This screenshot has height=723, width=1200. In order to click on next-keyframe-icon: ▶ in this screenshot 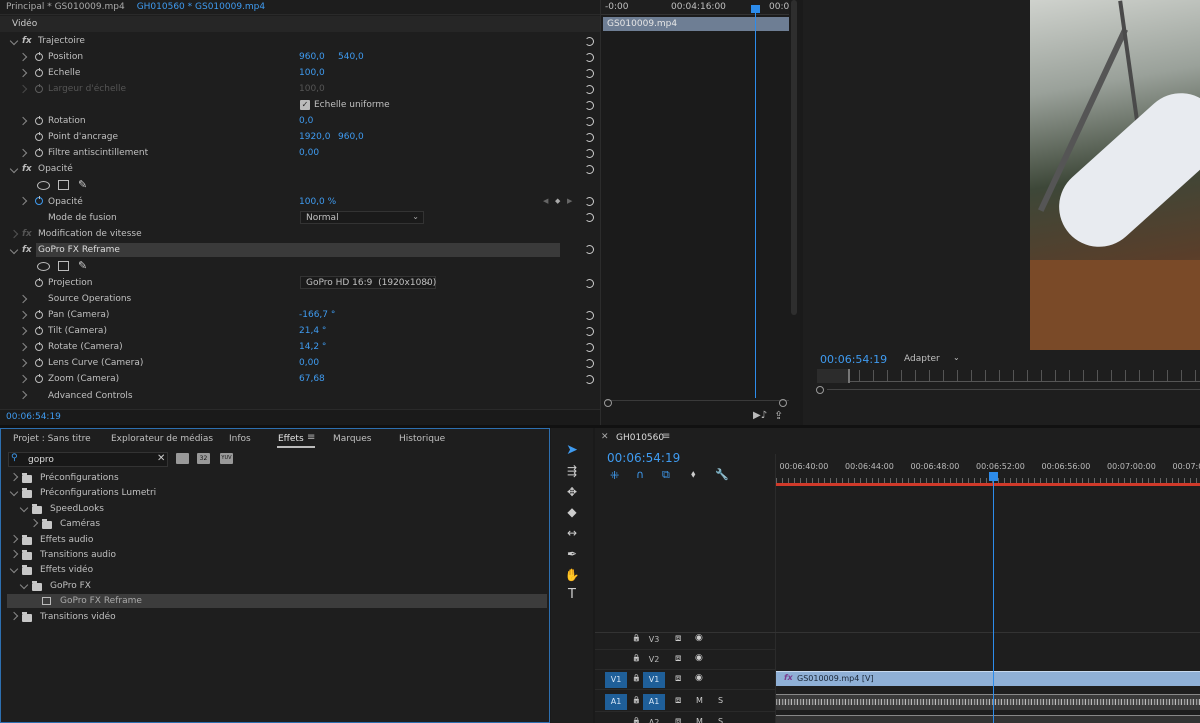, I will do `click(569, 201)`.